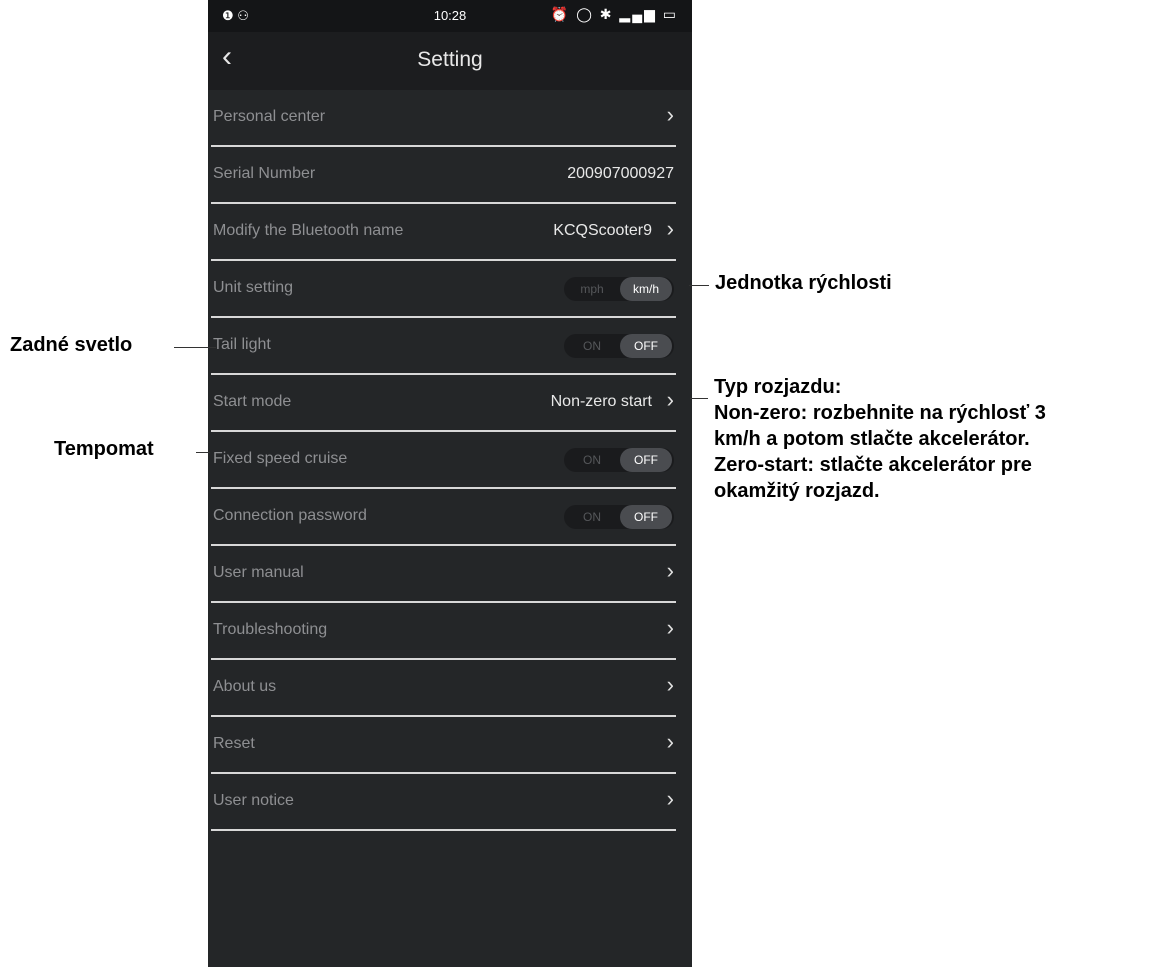 The width and height of the screenshot is (1170, 967). Describe the element at coordinates (620, 173) in the screenshot. I see `setting-value: 200907000927` at that location.